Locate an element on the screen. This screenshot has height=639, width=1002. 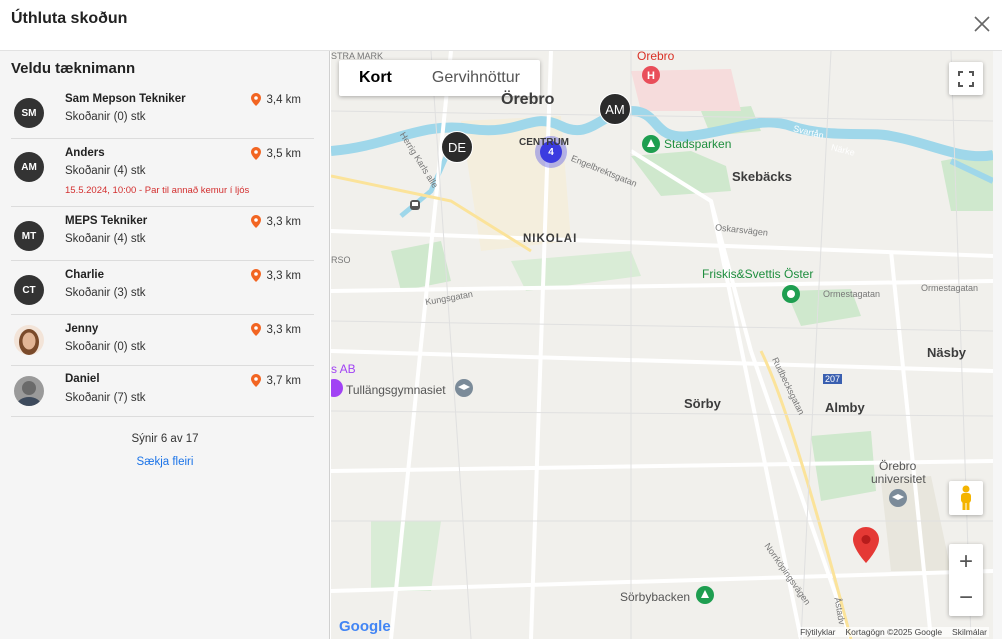
avatar: AM is located at coordinates (29, 167).